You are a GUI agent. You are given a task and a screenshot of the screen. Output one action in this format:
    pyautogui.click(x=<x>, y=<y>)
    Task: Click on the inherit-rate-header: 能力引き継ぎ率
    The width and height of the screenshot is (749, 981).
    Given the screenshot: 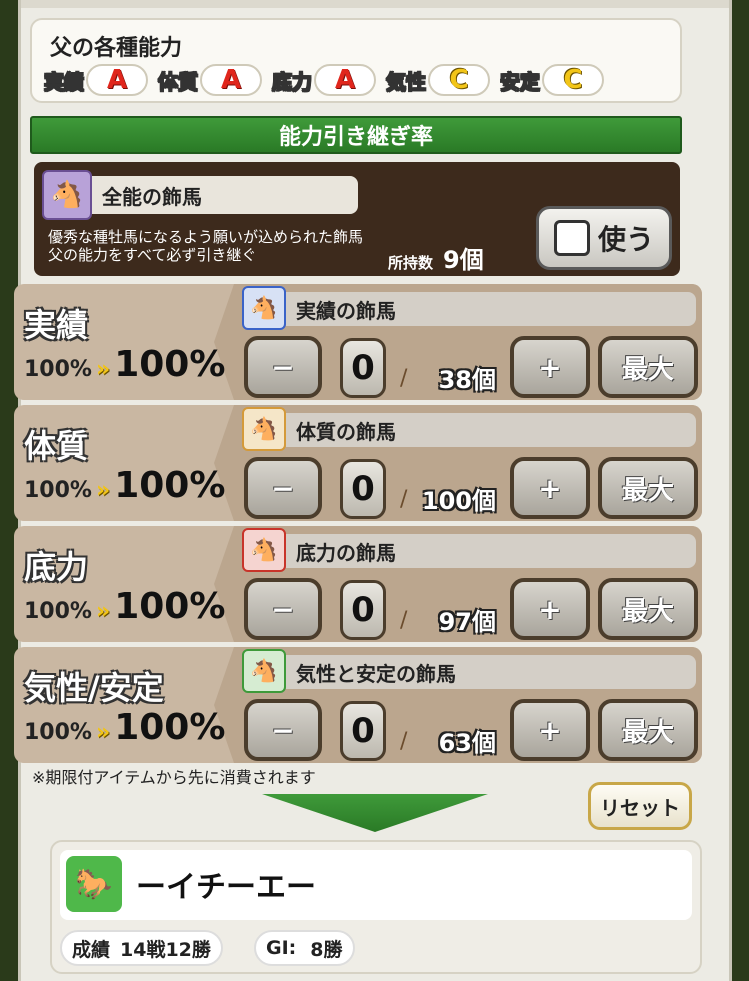 What is the action you would take?
    pyautogui.click(x=356, y=135)
    